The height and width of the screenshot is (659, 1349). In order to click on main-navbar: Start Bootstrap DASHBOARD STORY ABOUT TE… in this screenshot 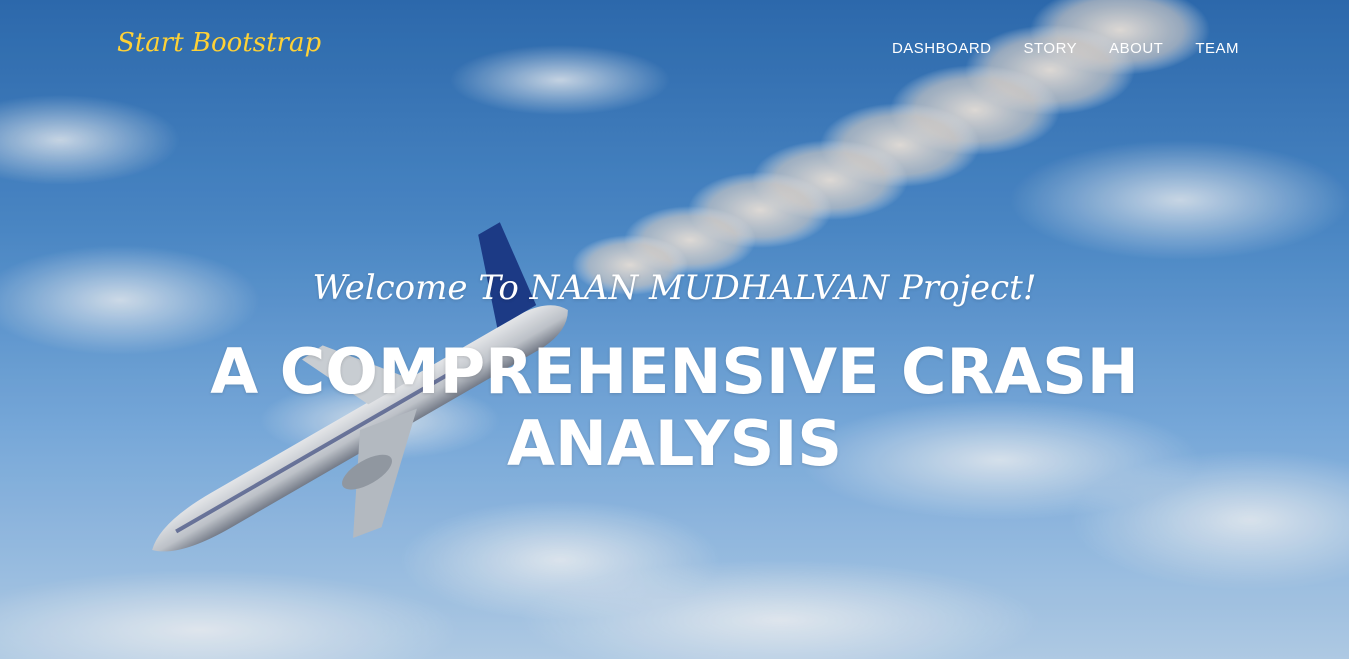, I will do `click(674, 48)`.